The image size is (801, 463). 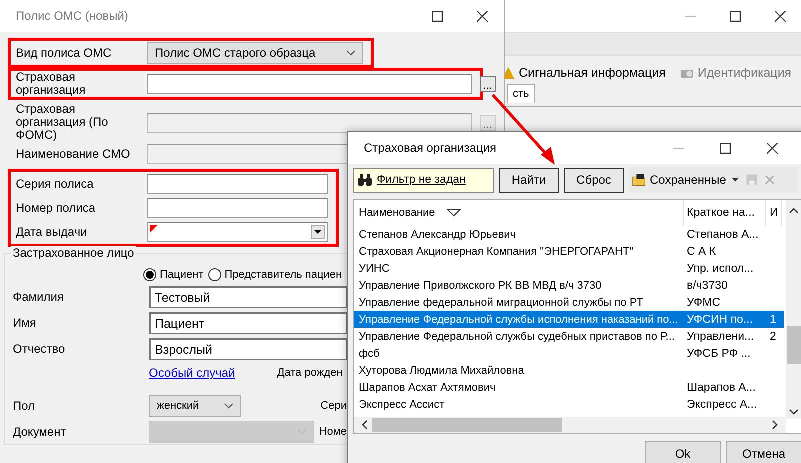 What do you see at coordinates (402, 404) in the screenshot?
I see `table-cell-text: Экспресс Ассист` at bounding box center [402, 404].